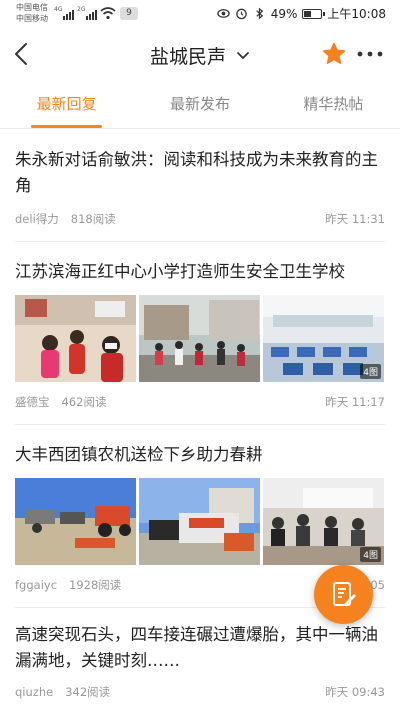  I want to click on carrier-info: 中国电信 中国移动, so click(32, 13).